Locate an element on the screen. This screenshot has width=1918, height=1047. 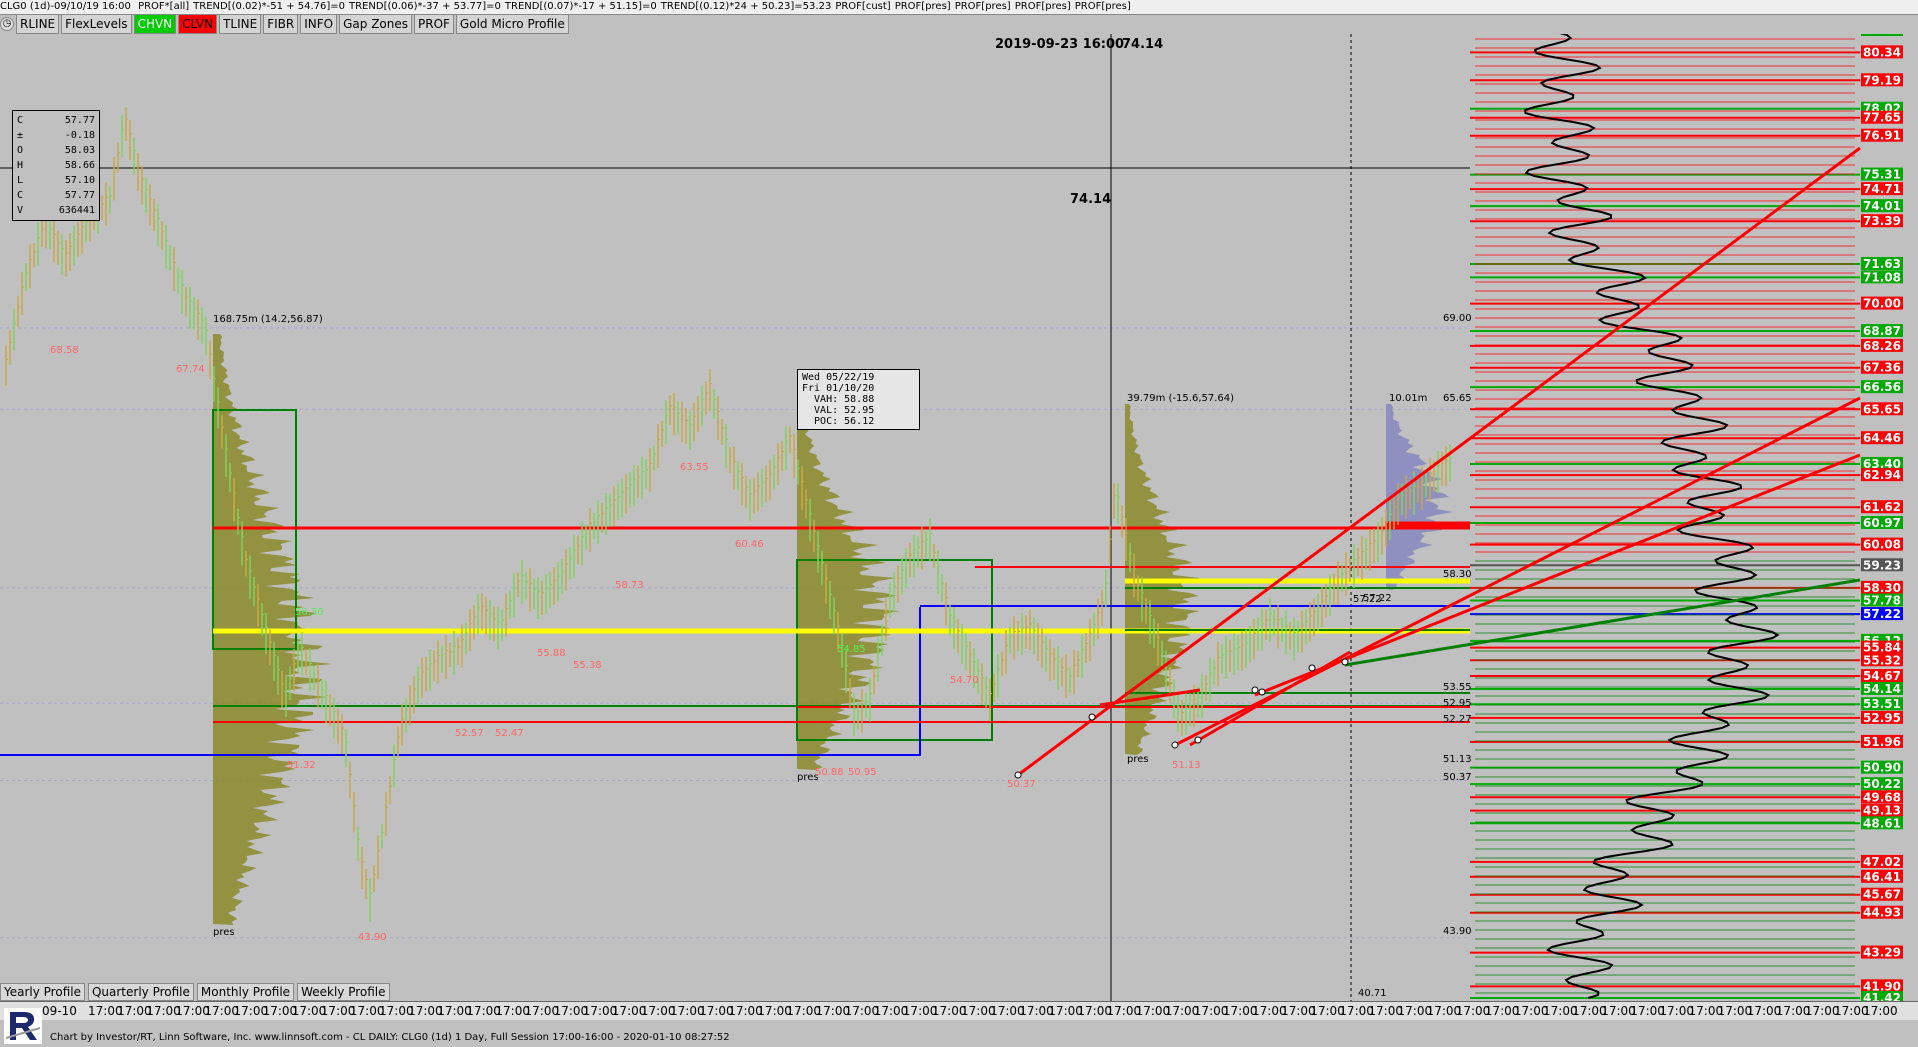
ladder-price-label: 53.51 is located at coordinates (1882, 704).